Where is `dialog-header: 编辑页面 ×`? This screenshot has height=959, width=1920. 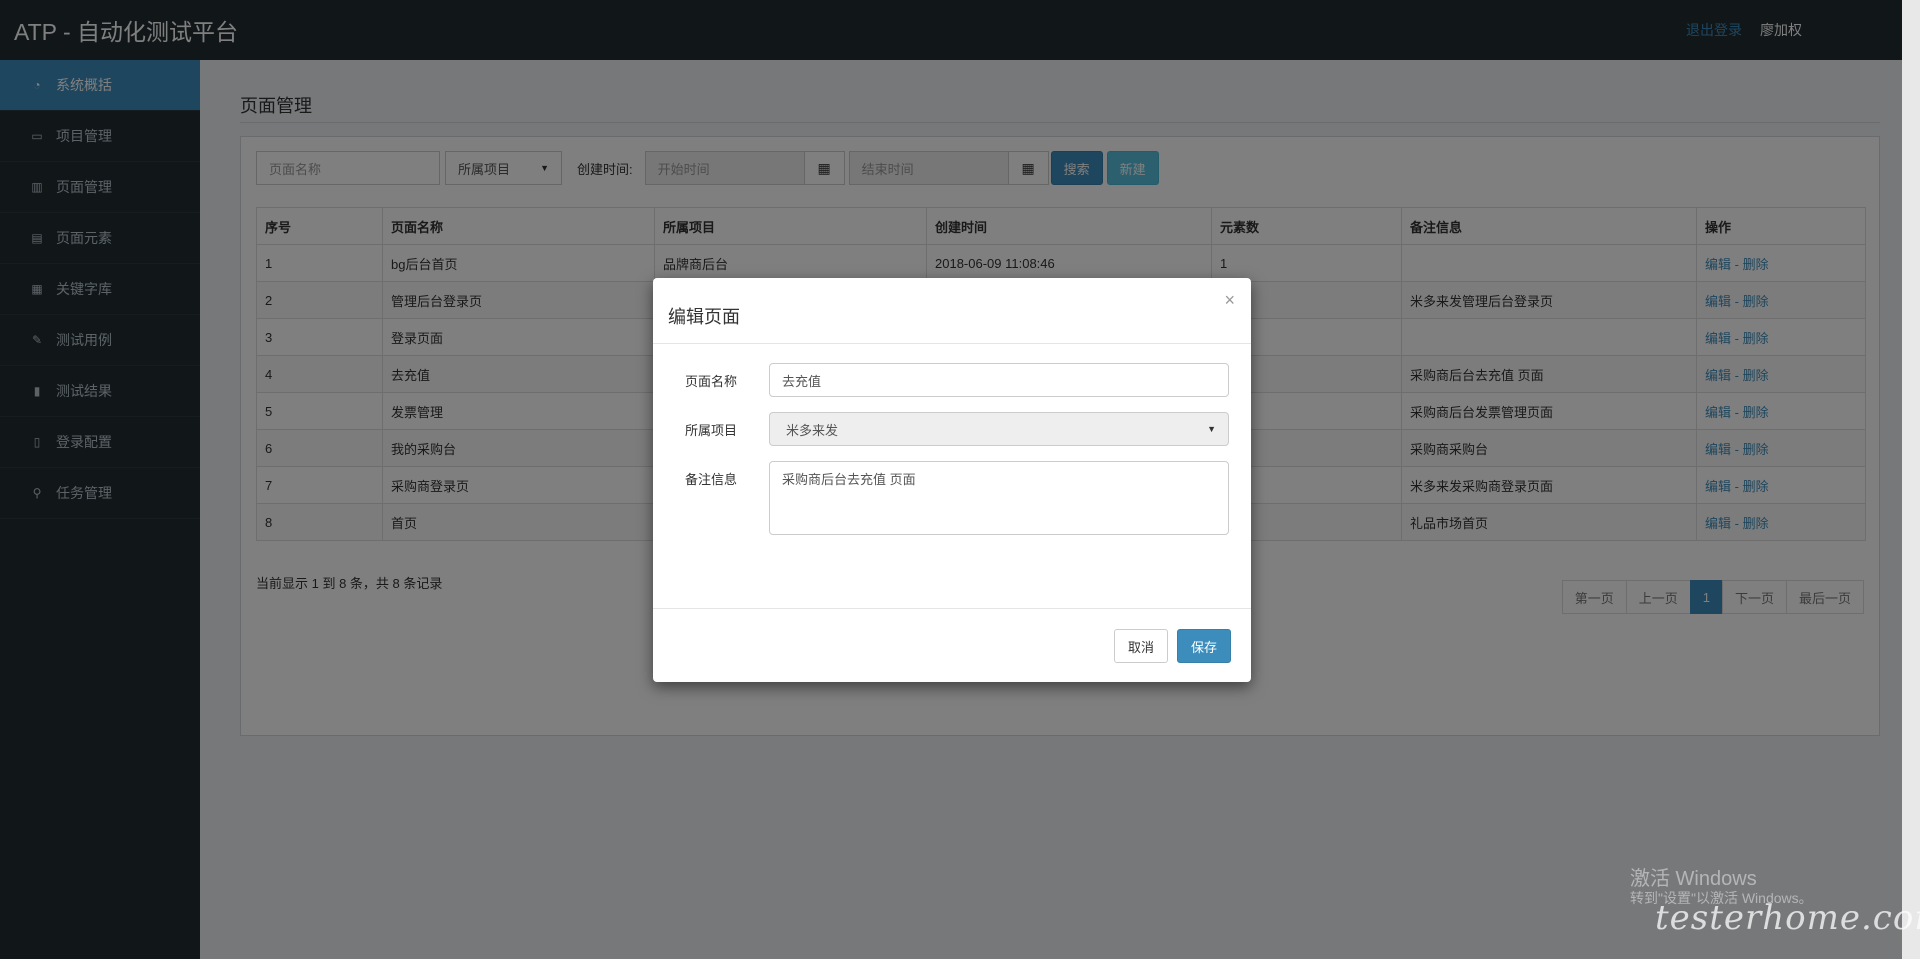 dialog-header: 编辑页面 × is located at coordinates (952, 311).